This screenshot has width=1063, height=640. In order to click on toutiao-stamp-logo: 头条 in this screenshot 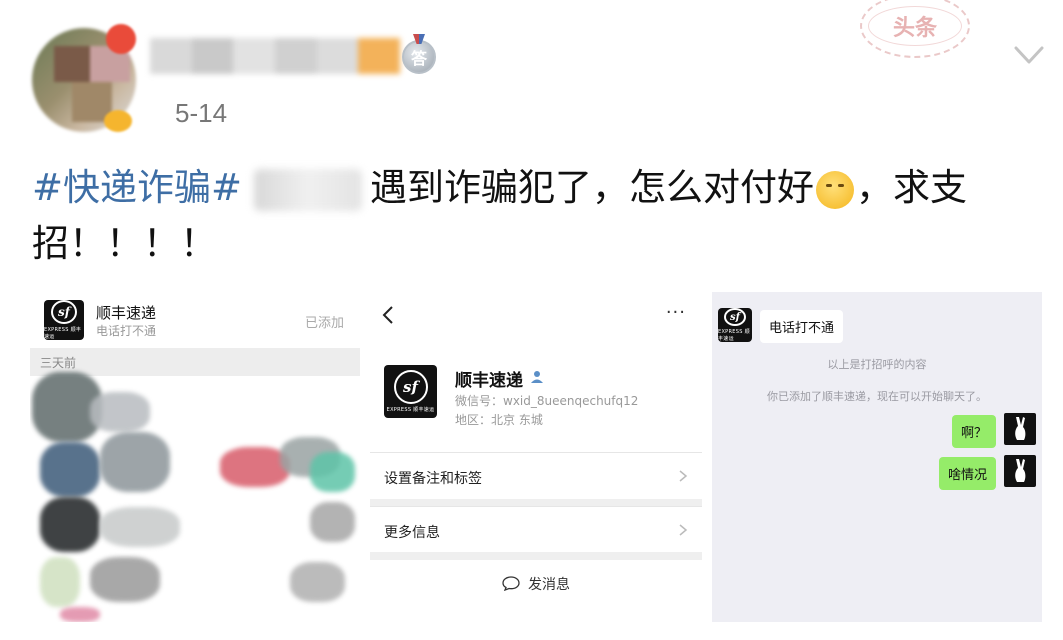, I will do `click(915, 29)`.